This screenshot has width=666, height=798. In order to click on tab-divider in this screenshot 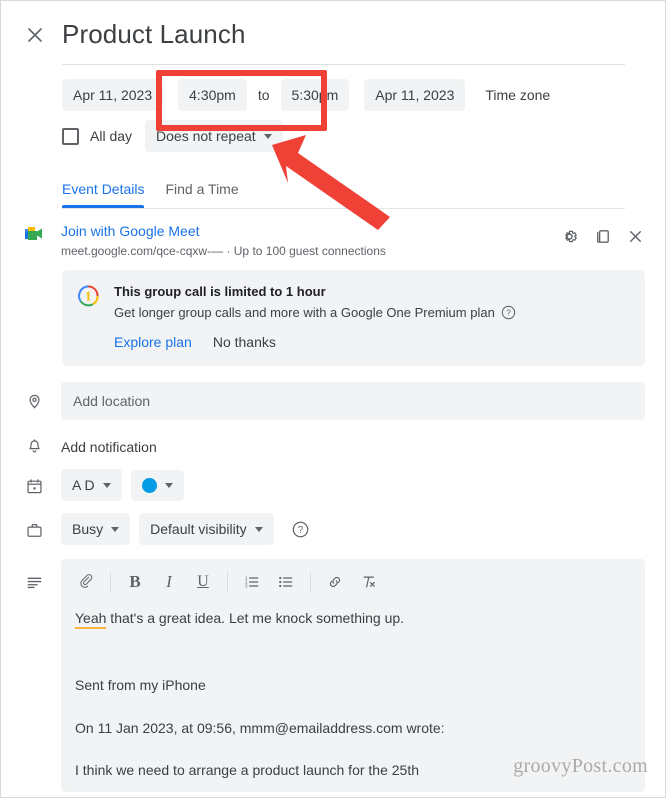, I will do `click(343, 208)`.